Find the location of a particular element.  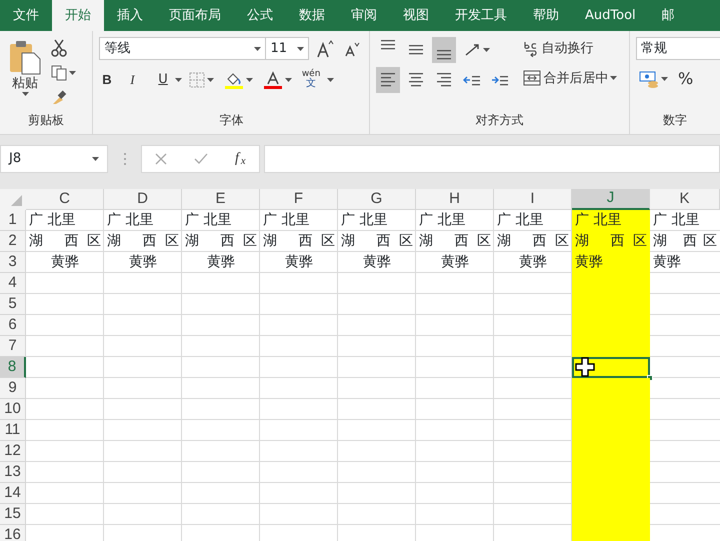

column-header: K is located at coordinates (685, 199).